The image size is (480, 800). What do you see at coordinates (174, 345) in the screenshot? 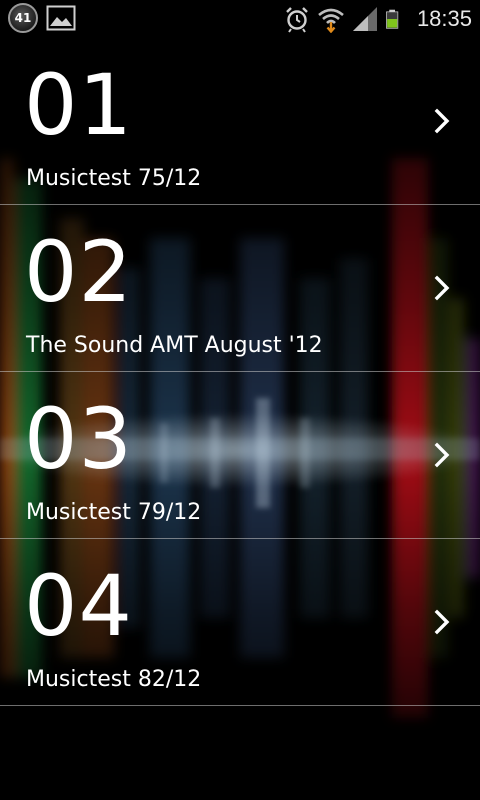
I see `item-title: The Sound AMT August '12` at bounding box center [174, 345].